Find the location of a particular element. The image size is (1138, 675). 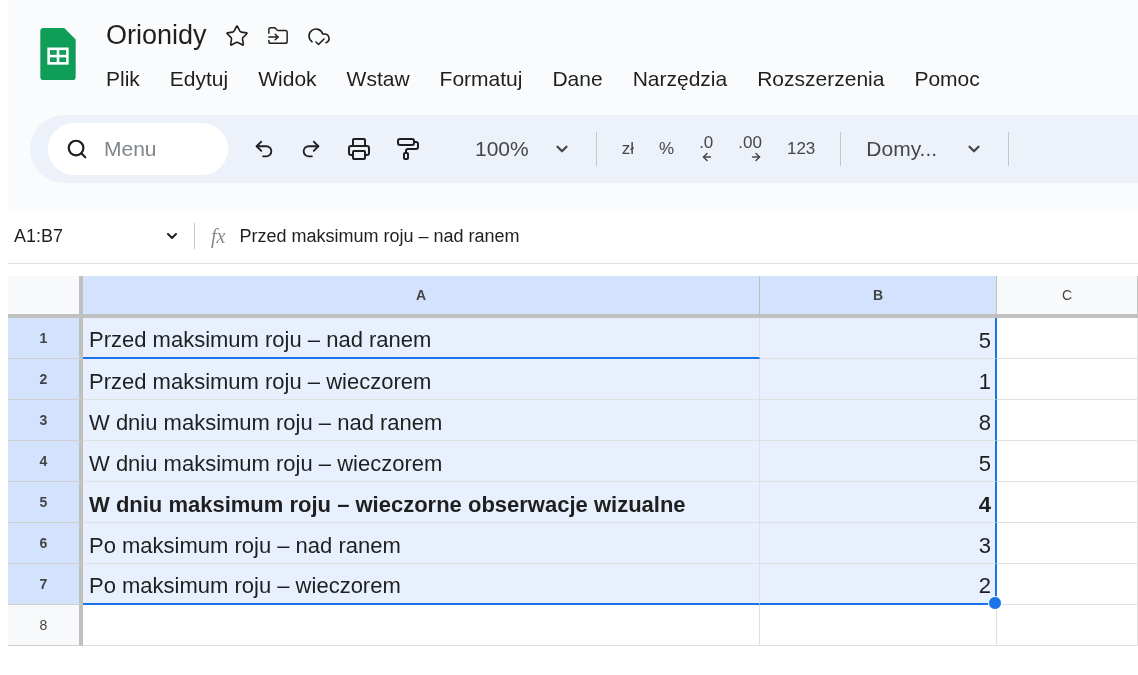

redo-icon is located at coordinates (311, 149).